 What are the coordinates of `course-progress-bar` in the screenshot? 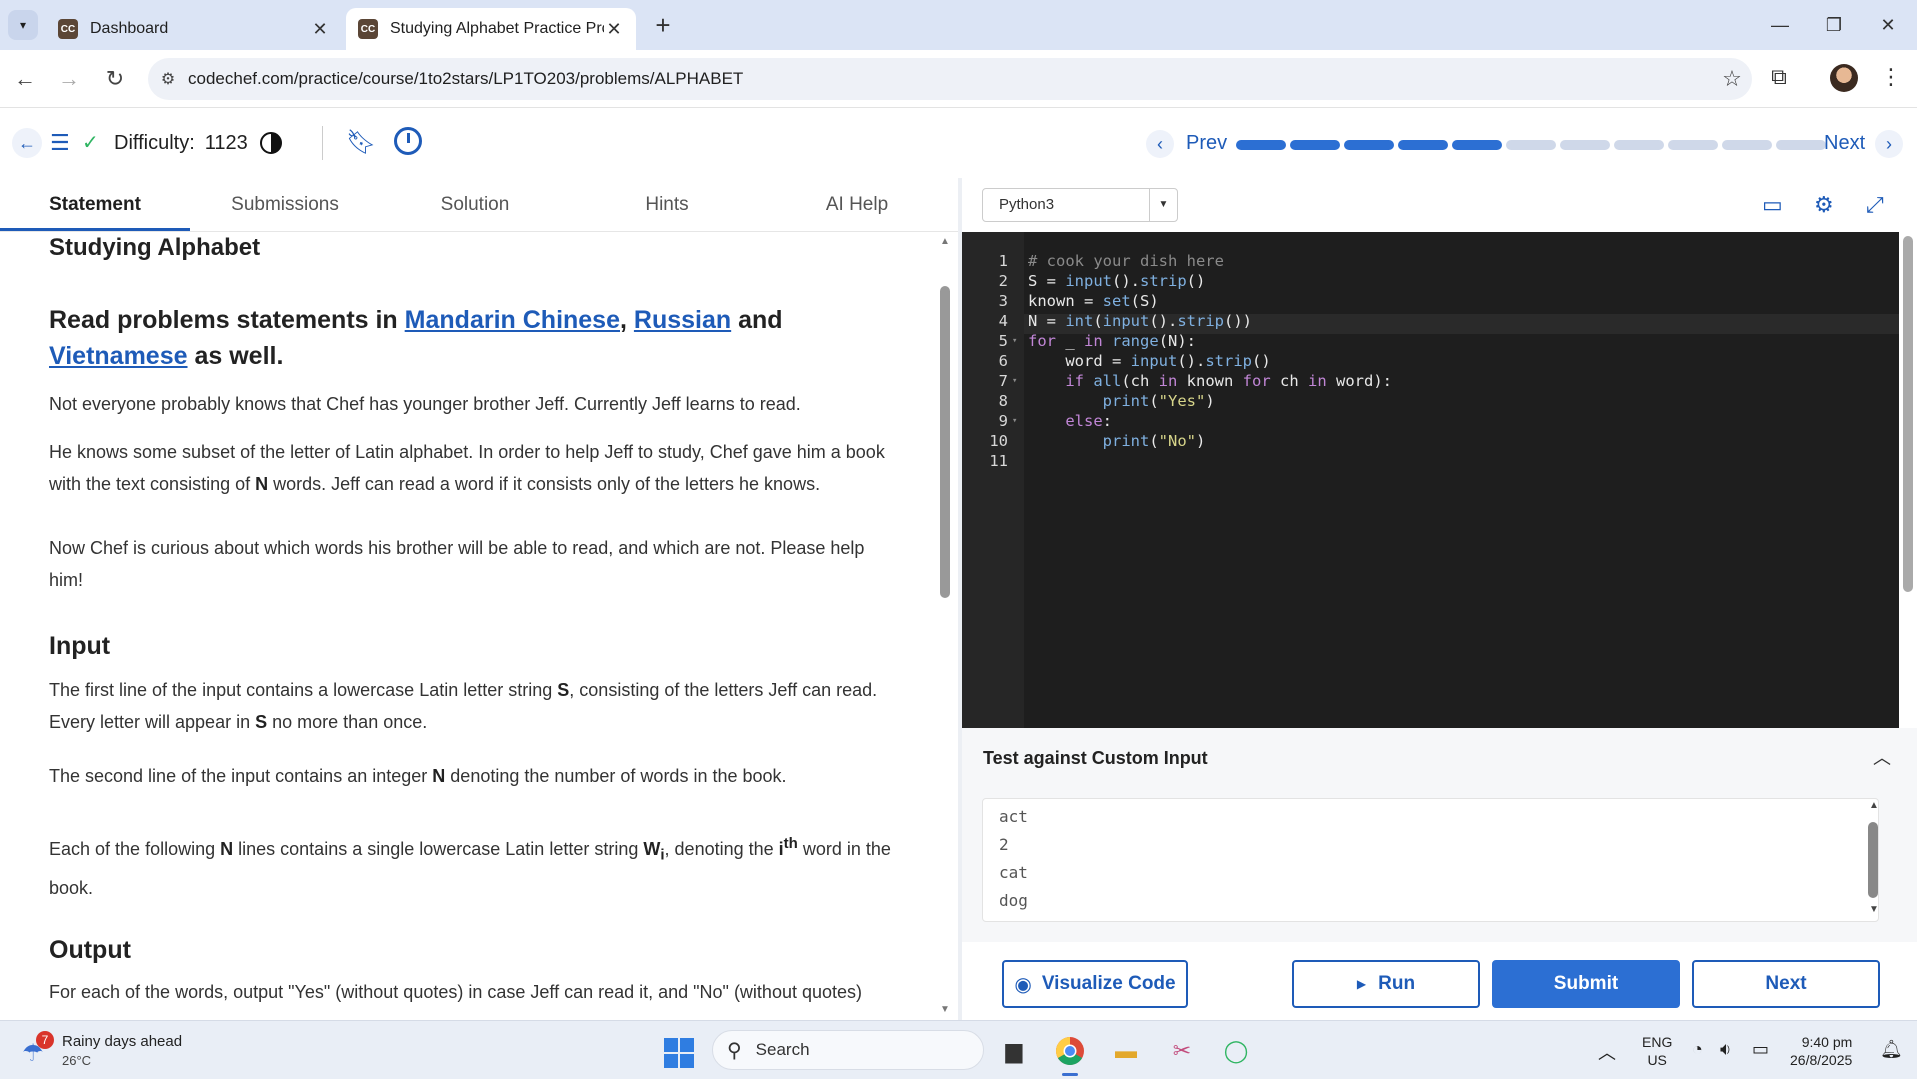 It's located at (1531, 145).